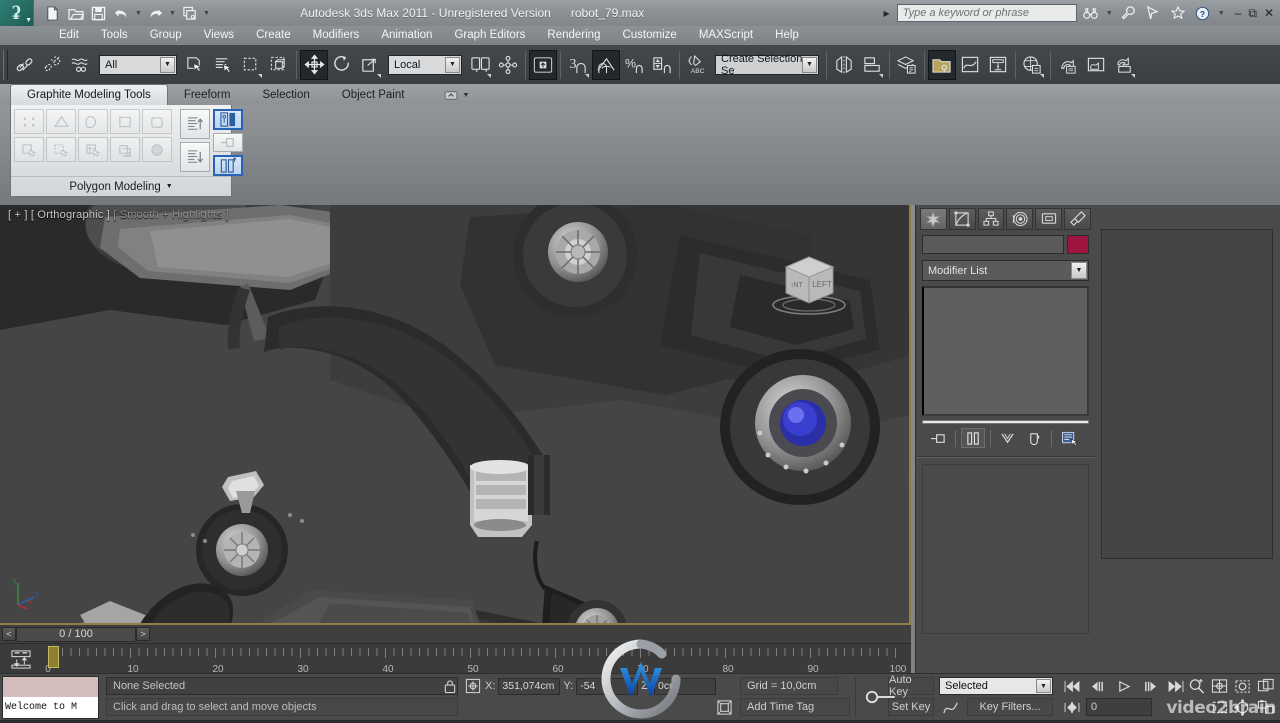 The height and width of the screenshot is (723, 1280). Describe the element at coordinates (25, 65) in the screenshot. I see `select-link-button` at that location.